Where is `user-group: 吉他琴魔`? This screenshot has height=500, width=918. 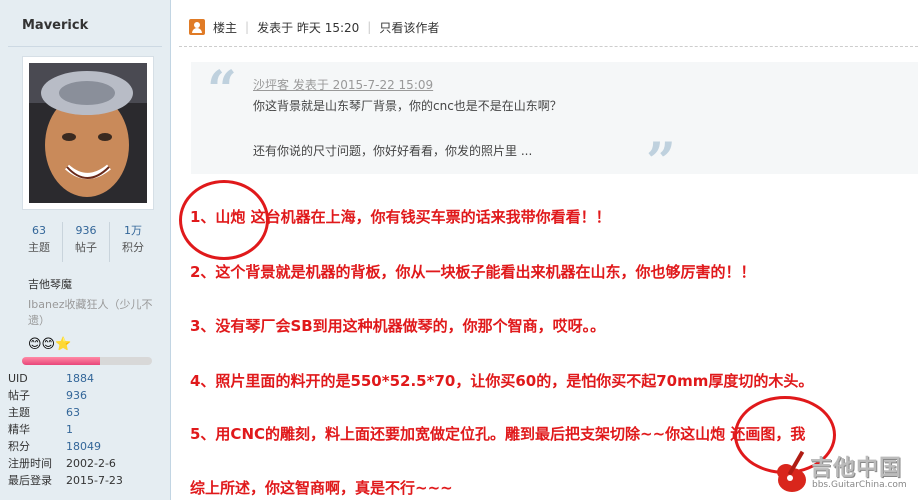 user-group: 吉他琴魔 is located at coordinates (50, 284).